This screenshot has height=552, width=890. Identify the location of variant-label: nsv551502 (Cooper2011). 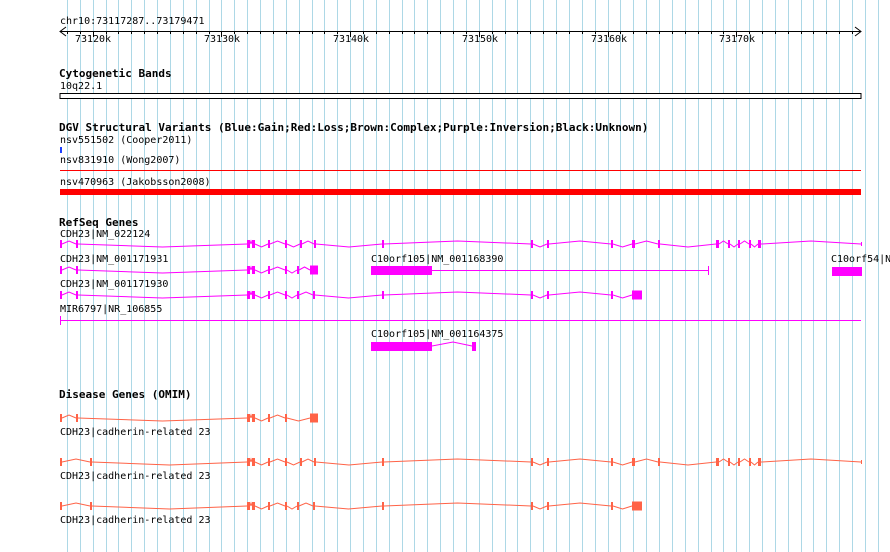
(126, 140).